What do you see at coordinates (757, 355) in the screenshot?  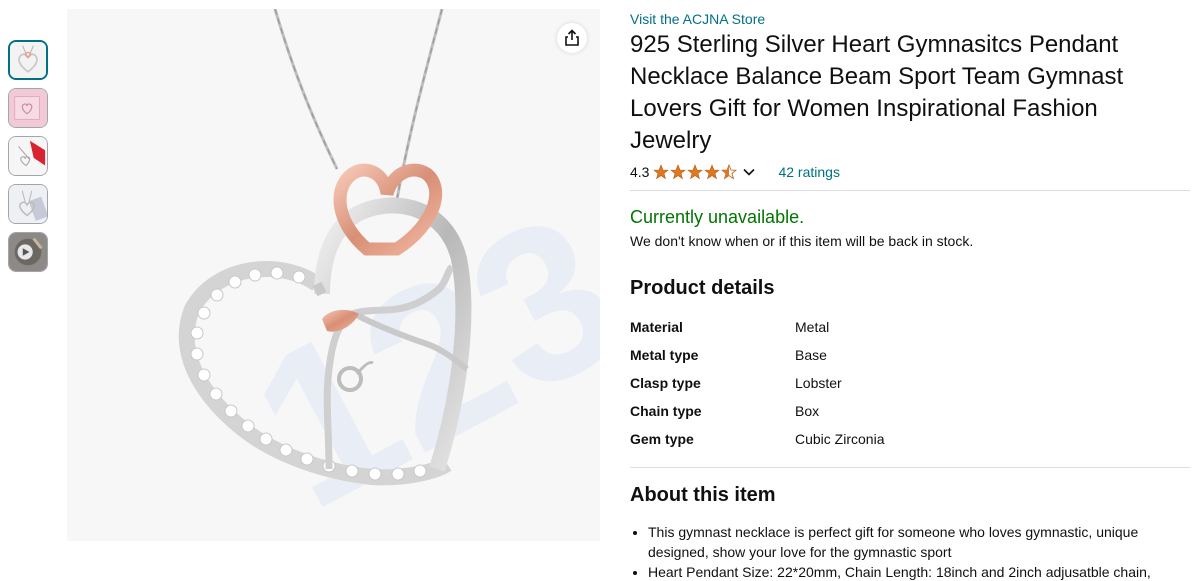 I see `table-row: Metal type Base` at bounding box center [757, 355].